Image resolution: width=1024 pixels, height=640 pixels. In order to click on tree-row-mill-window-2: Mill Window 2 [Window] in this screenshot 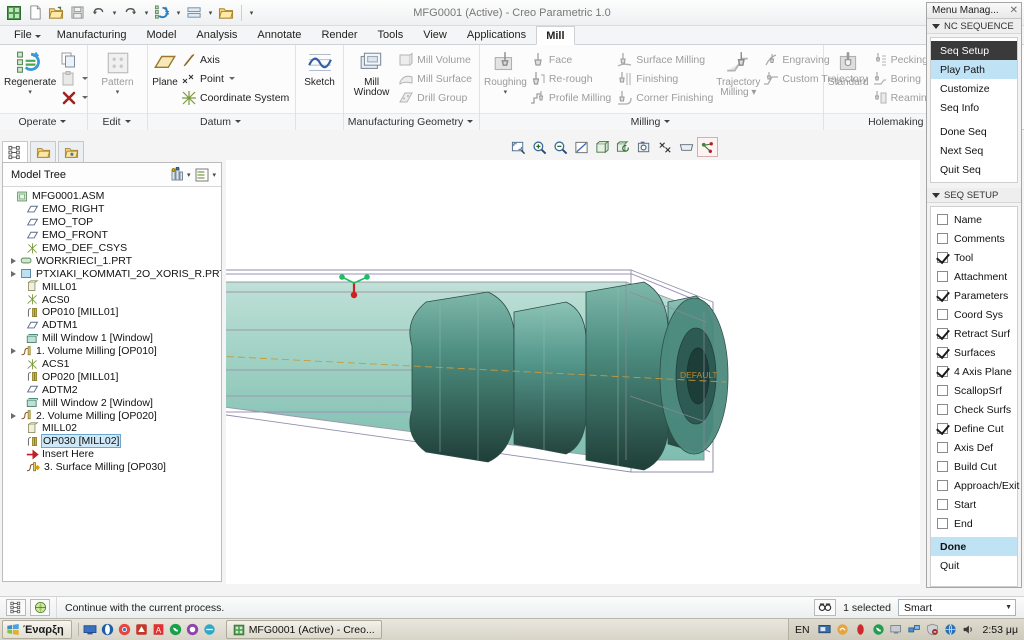, I will do `click(114, 402)`.